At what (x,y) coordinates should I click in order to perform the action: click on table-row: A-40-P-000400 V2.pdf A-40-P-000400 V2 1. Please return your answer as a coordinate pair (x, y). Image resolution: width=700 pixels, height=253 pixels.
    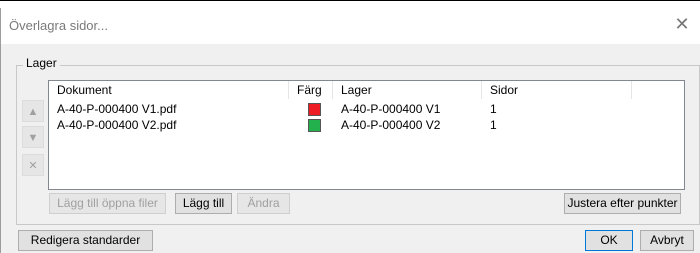
    Looking at the image, I should click on (366, 125).